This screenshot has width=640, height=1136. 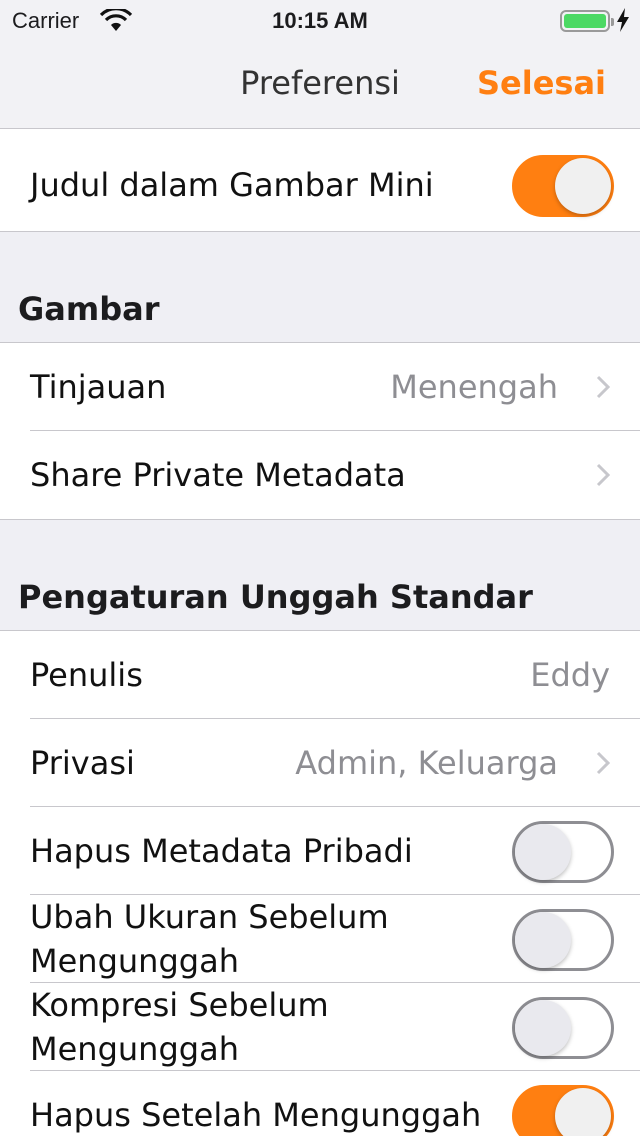 I want to click on thumbnail-group: Judul dalam Gambar Mini, so click(x=320, y=180).